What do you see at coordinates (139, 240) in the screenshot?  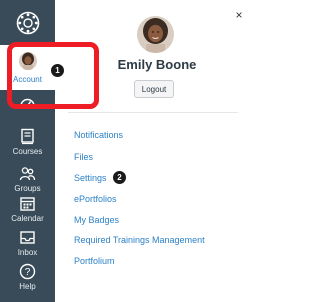 I see `link-required-trainings-management: Required Trainings Management` at bounding box center [139, 240].